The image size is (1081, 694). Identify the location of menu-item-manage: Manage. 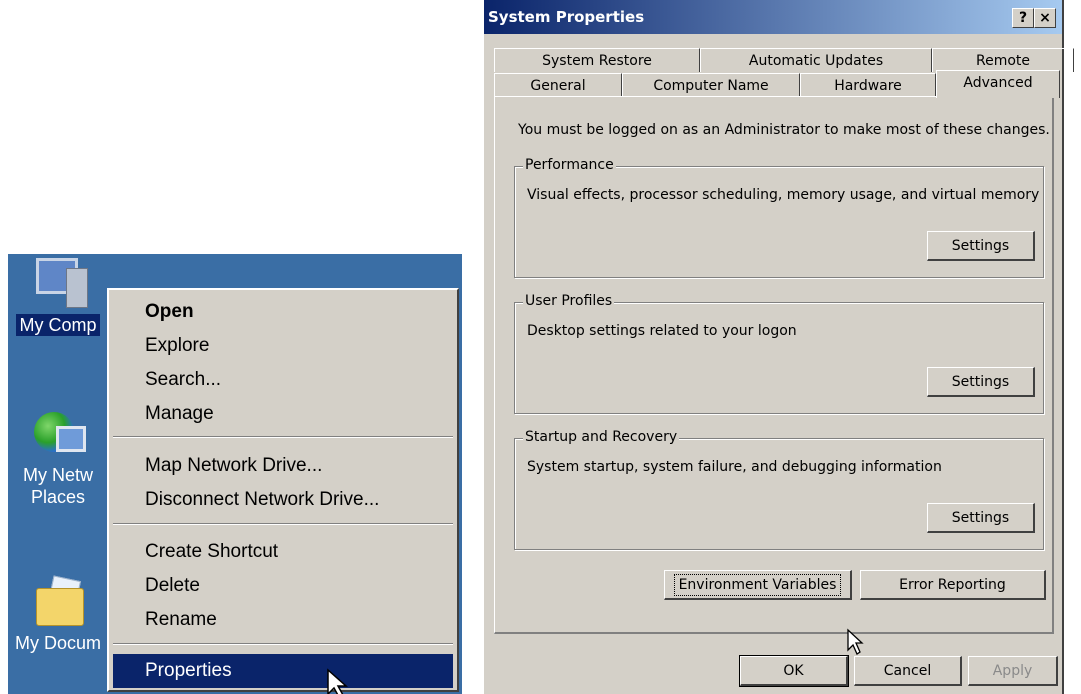
(283, 414).